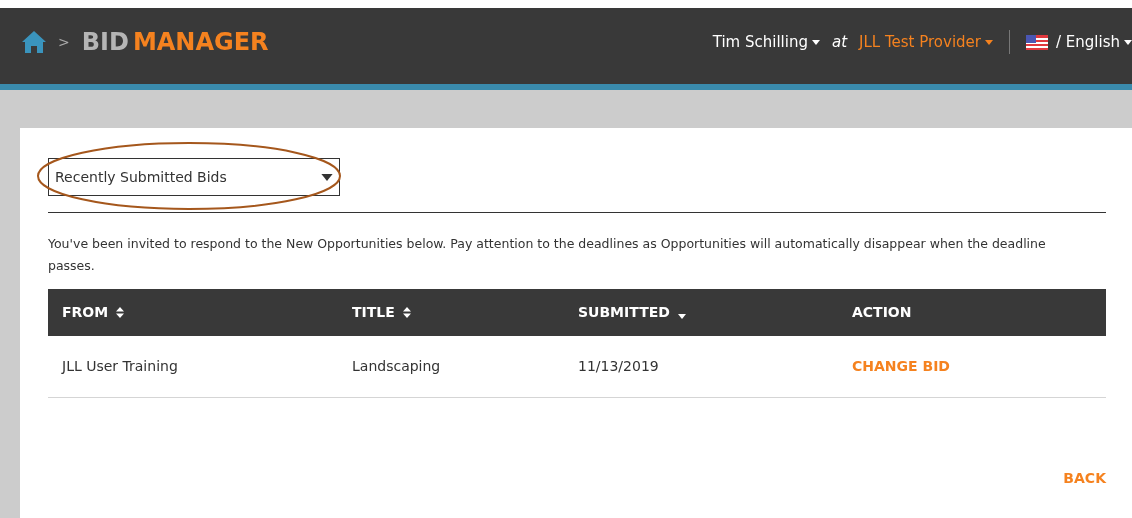 The width and height of the screenshot is (1132, 518). What do you see at coordinates (882, 312) in the screenshot?
I see `column-header: ACTION` at bounding box center [882, 312].